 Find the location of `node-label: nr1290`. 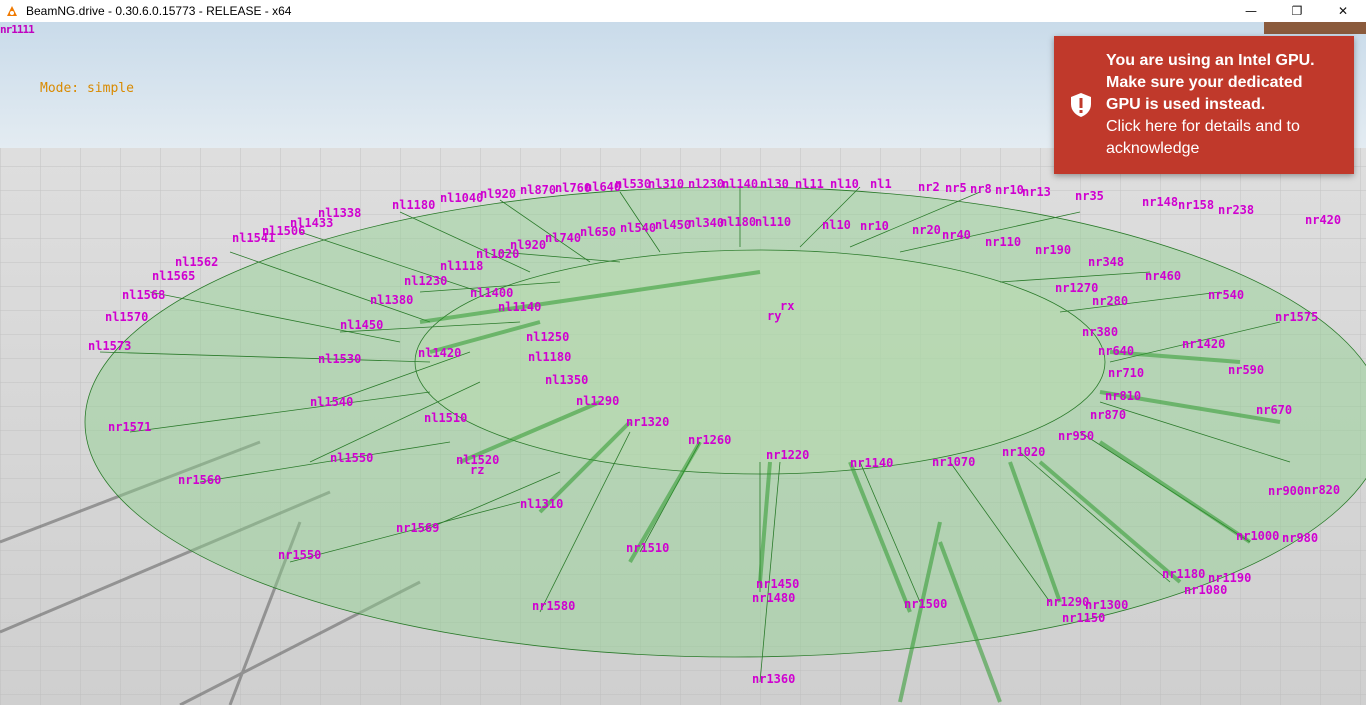

node-label: nr1290 is located at coordinates (1067, 602).